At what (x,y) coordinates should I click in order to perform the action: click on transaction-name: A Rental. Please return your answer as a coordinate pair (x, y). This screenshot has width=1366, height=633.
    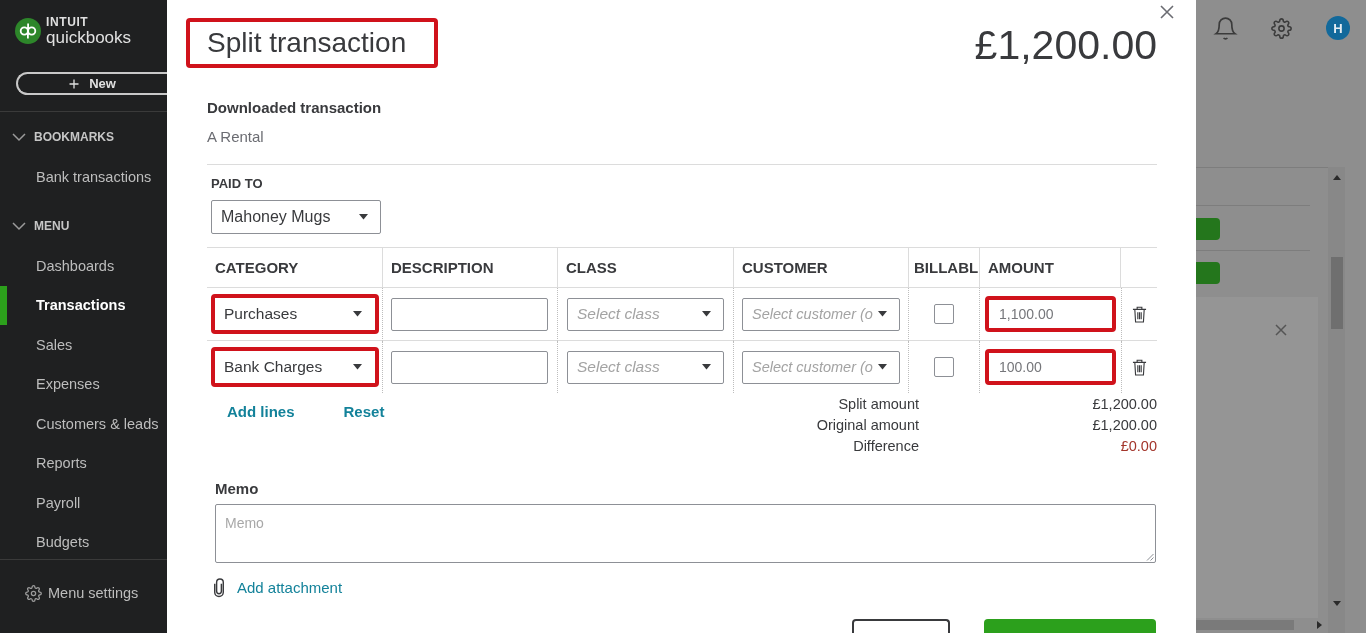
    Looking at the image, I should click on (235, 137).